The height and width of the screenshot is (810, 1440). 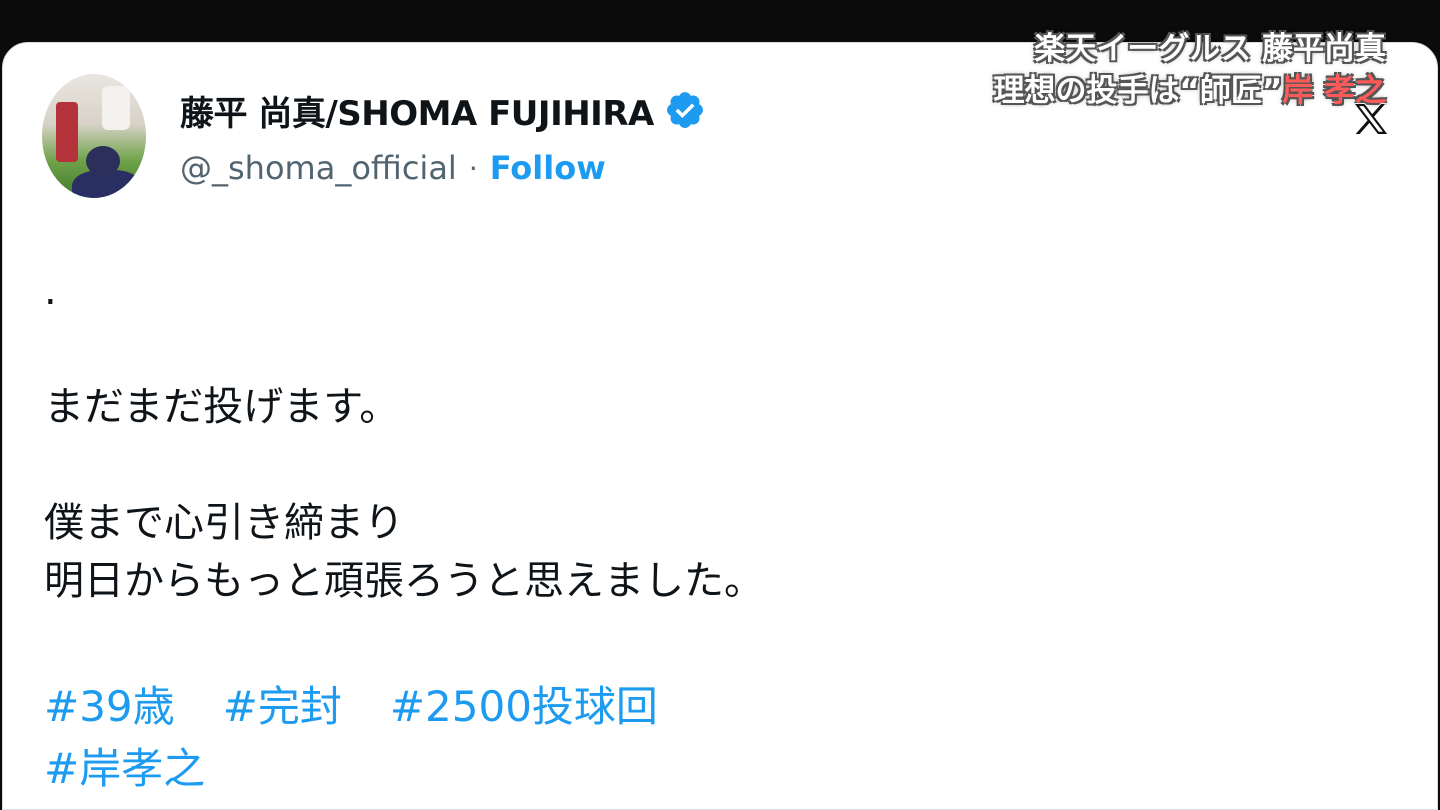 I want to click on tweet-line: 明日からもっと頑張ろうと思えました。, so click(x=404, y=581).